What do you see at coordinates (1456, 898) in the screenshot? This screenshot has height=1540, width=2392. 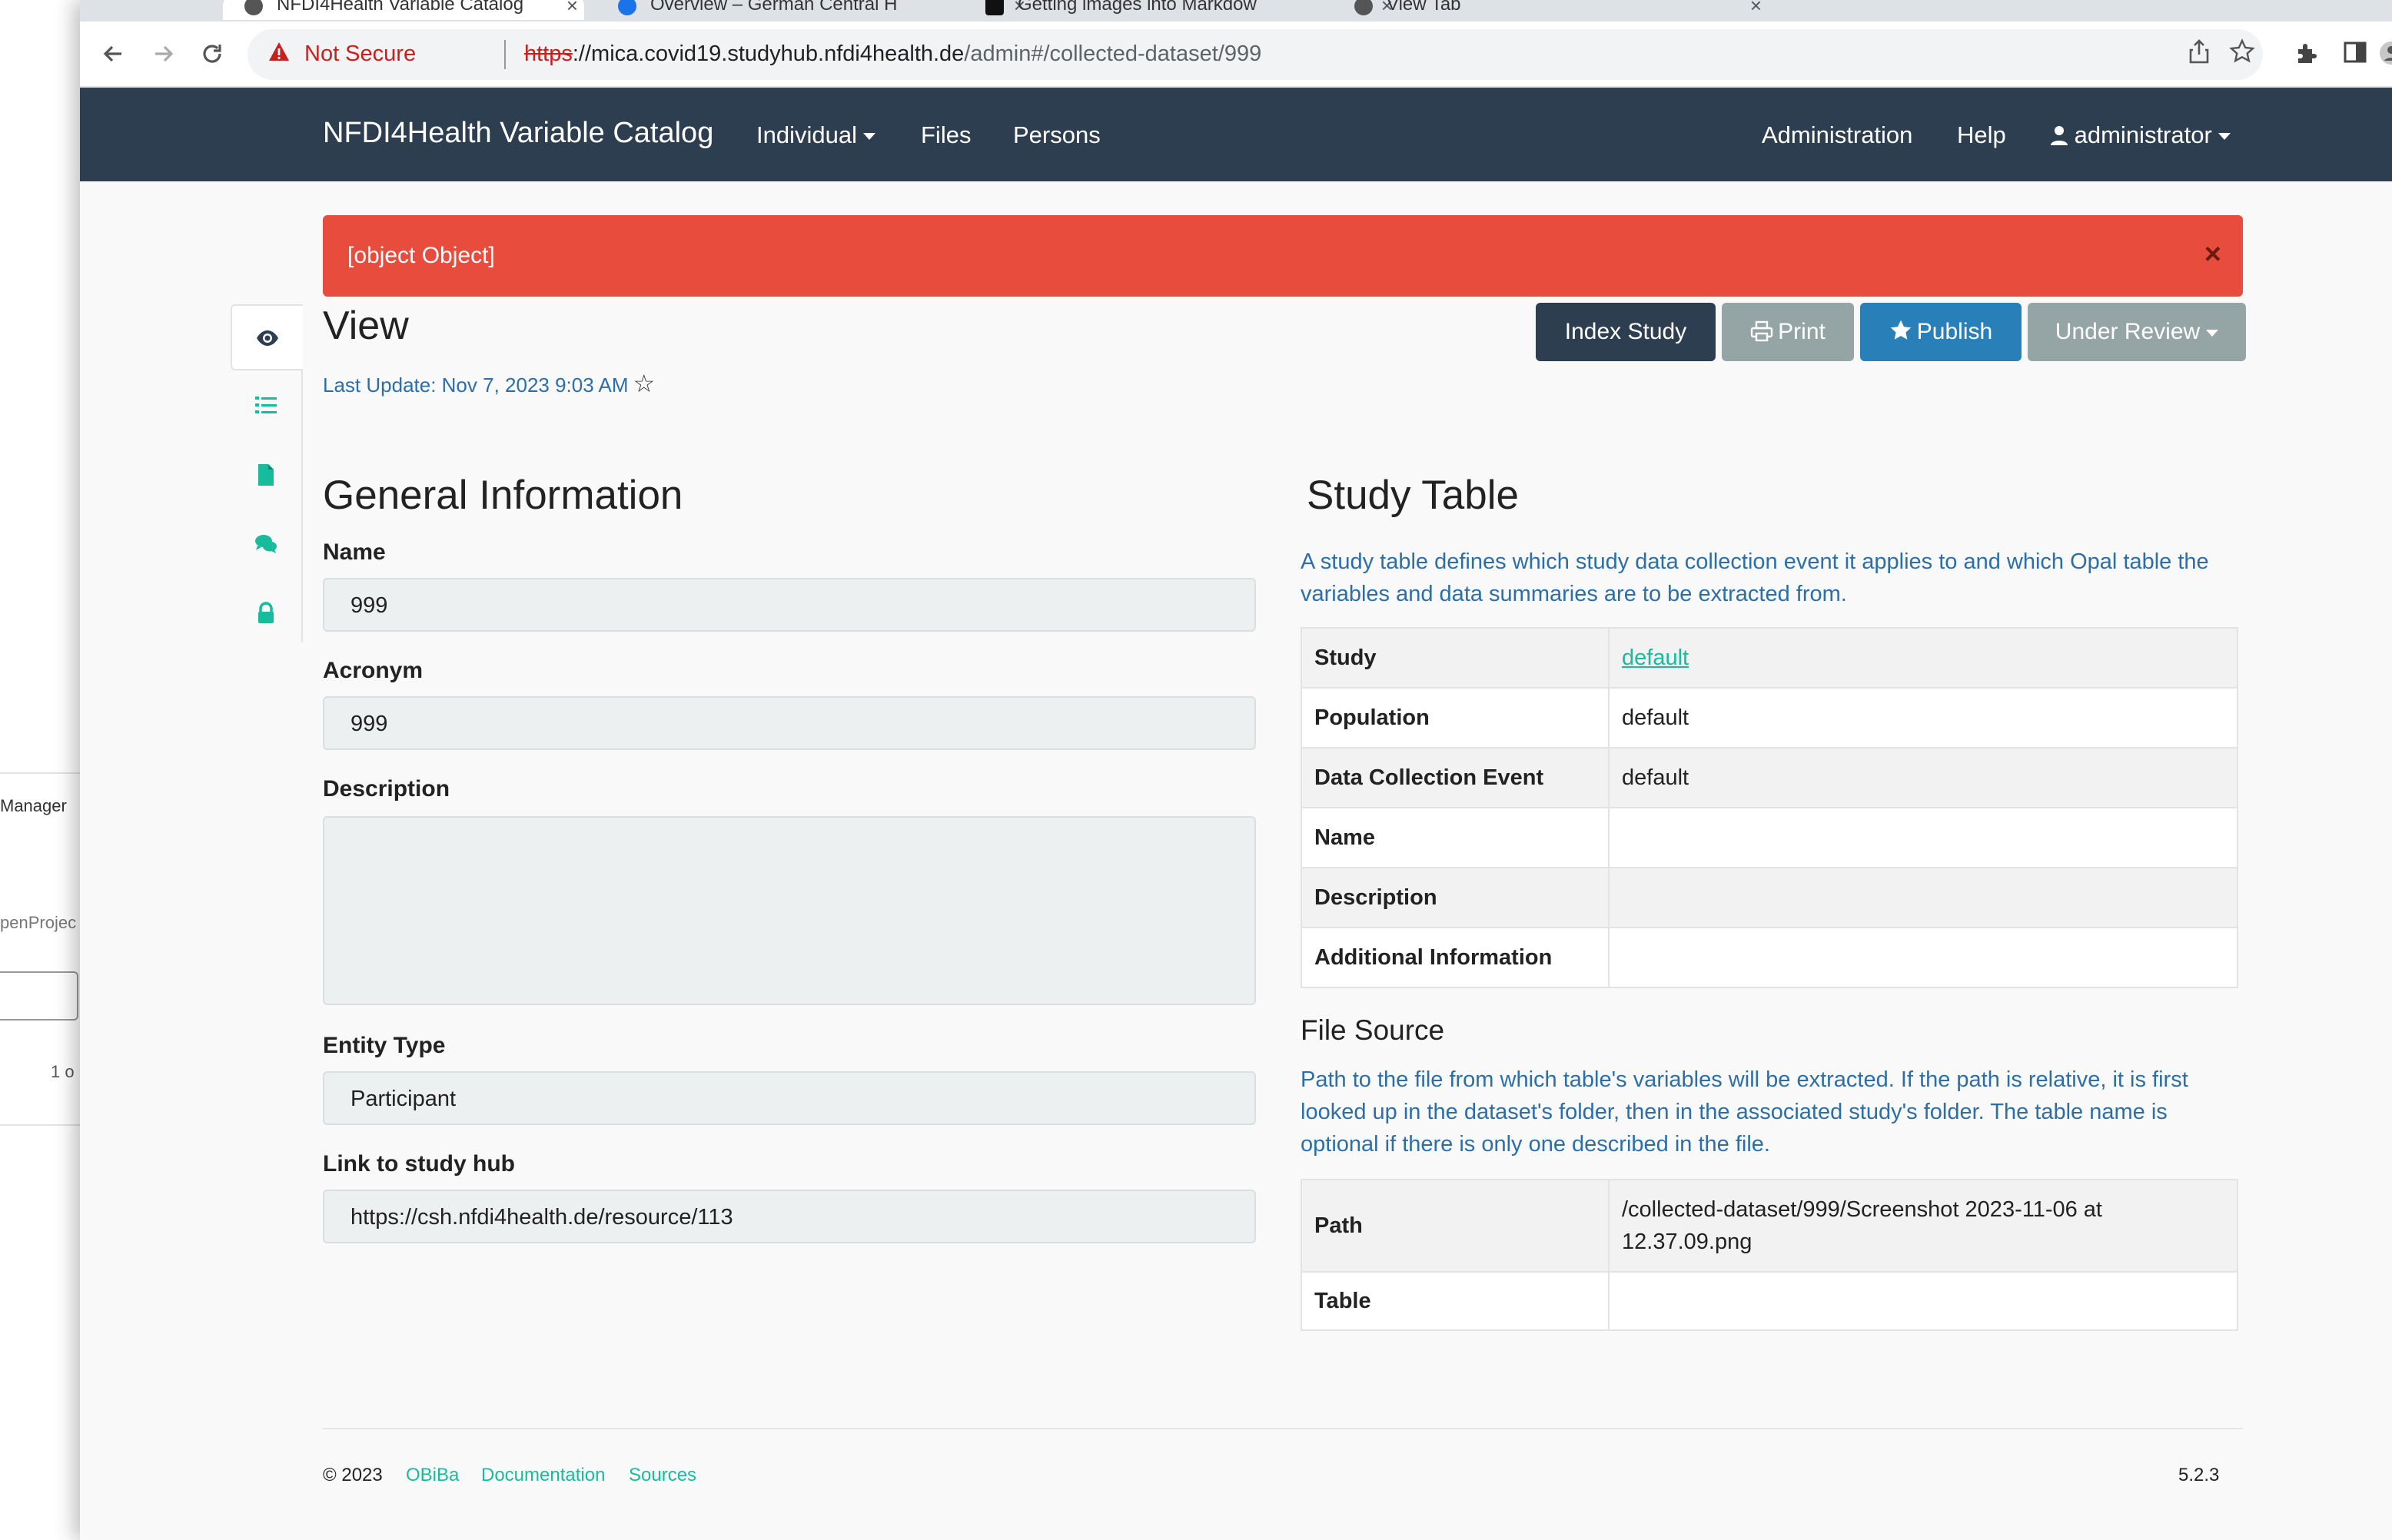 I see `table-key: Description` at bounding box center [1456, 898].